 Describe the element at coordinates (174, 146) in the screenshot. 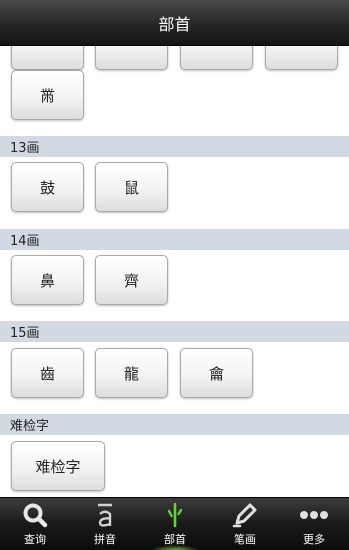

I see `section-header-13: 13画` at that location.